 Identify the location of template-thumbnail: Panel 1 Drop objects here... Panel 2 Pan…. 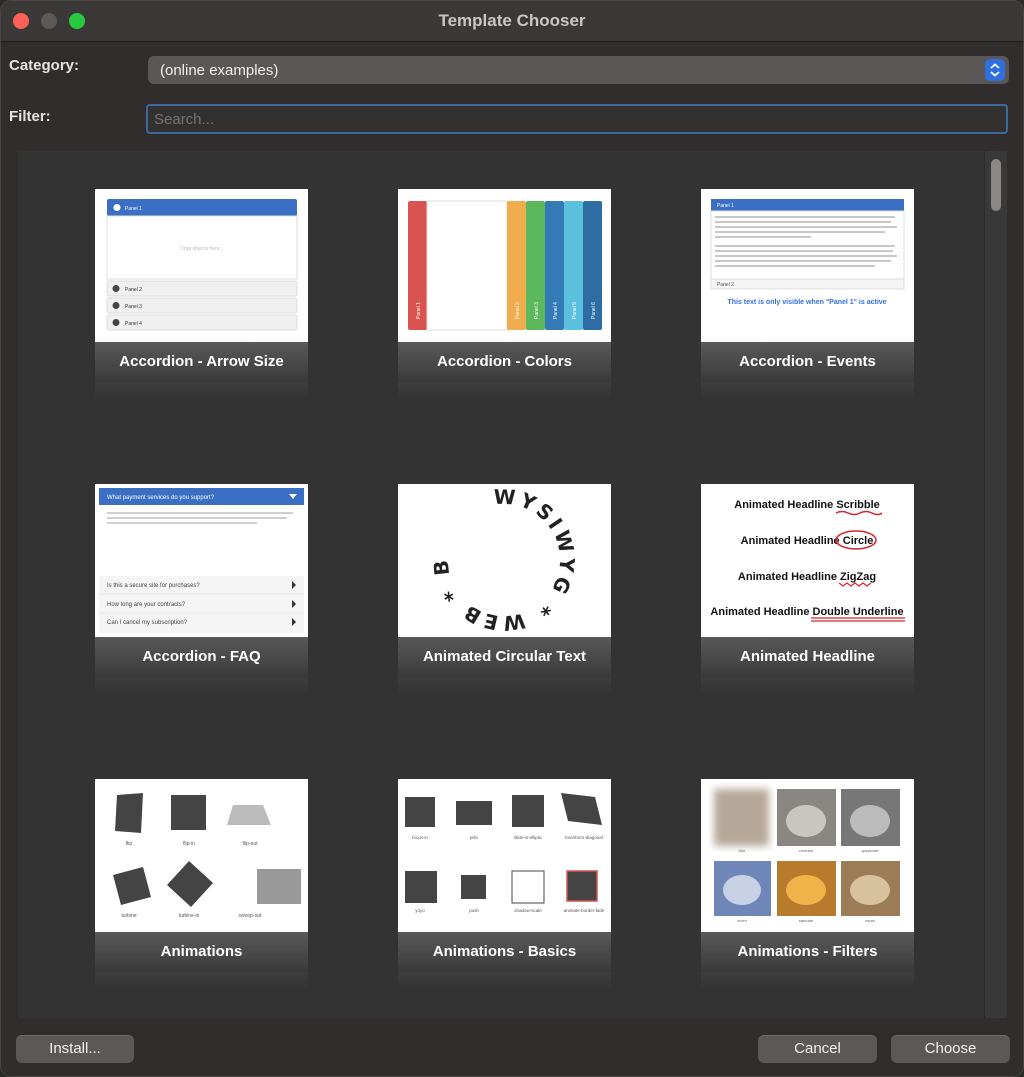
(201, 265).